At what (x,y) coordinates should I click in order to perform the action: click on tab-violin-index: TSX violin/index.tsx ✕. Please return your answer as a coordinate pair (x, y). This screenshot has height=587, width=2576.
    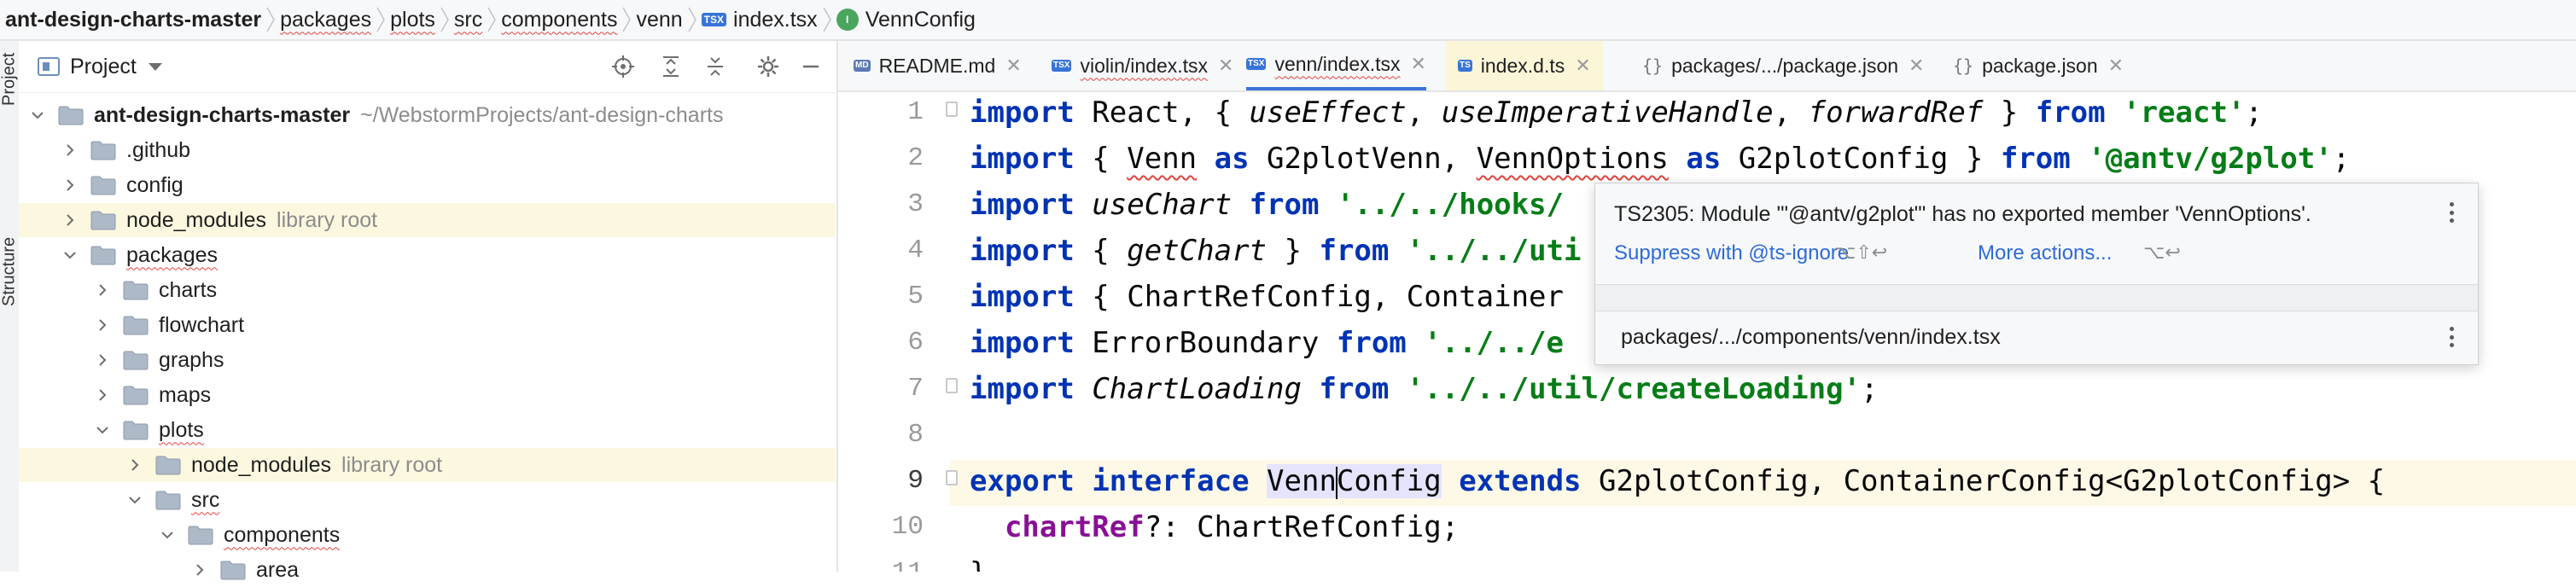
    Looking at the image, I should click on (1142, 65).